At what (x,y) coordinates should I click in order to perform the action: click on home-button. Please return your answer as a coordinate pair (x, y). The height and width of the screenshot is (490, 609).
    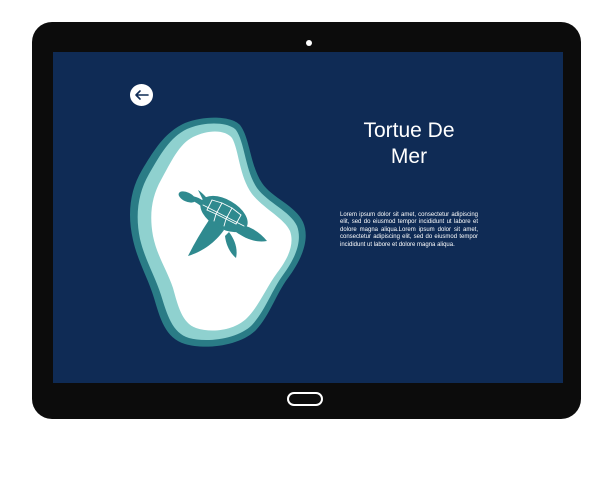
    Looking at the image, I should click on (305, 399).